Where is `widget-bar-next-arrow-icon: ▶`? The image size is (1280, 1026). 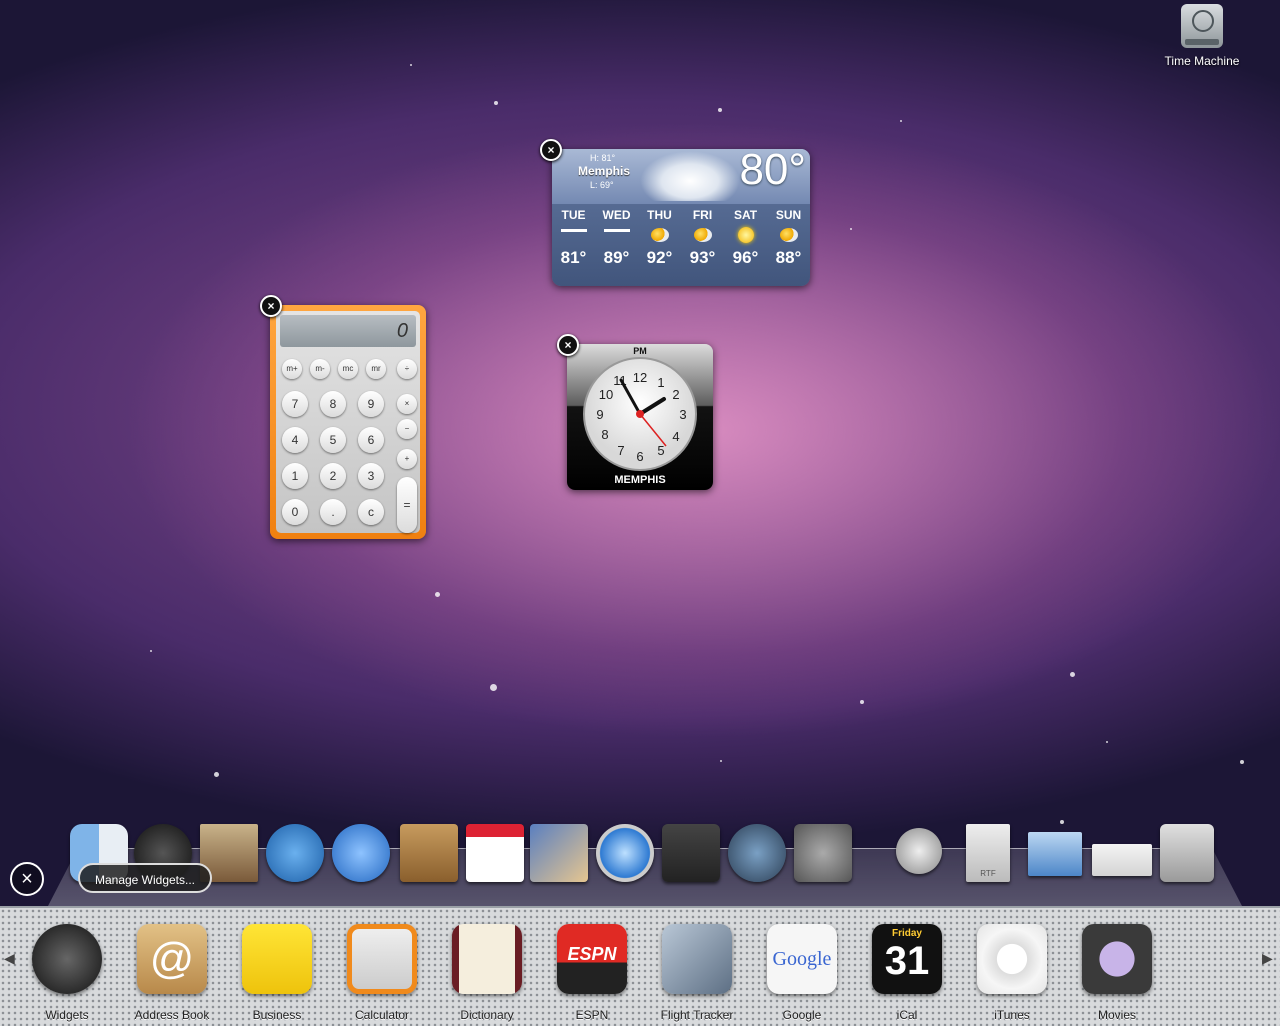
widget-bar-next-arrow-icon: ▶ is located at coordinates (1267, 958).